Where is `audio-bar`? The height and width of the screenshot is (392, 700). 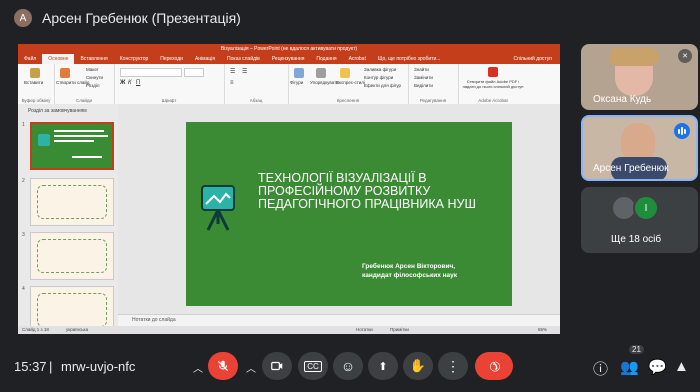 audio-bar is located at coordinates (685, 131).